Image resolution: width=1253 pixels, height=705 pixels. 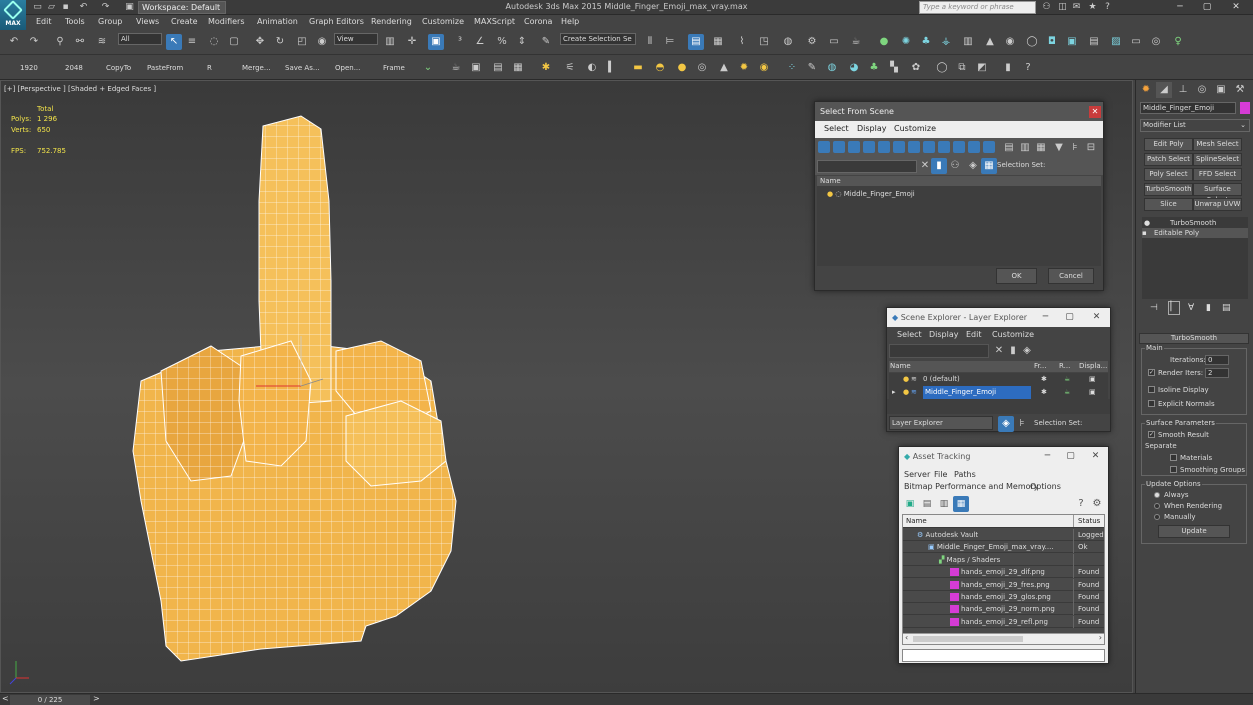 What do you see at coordinates (1195, 233) in the screenshot?
I see `stack-item-editable-poly: ▪ Editable Poly` at bounding box center [1195, 233].